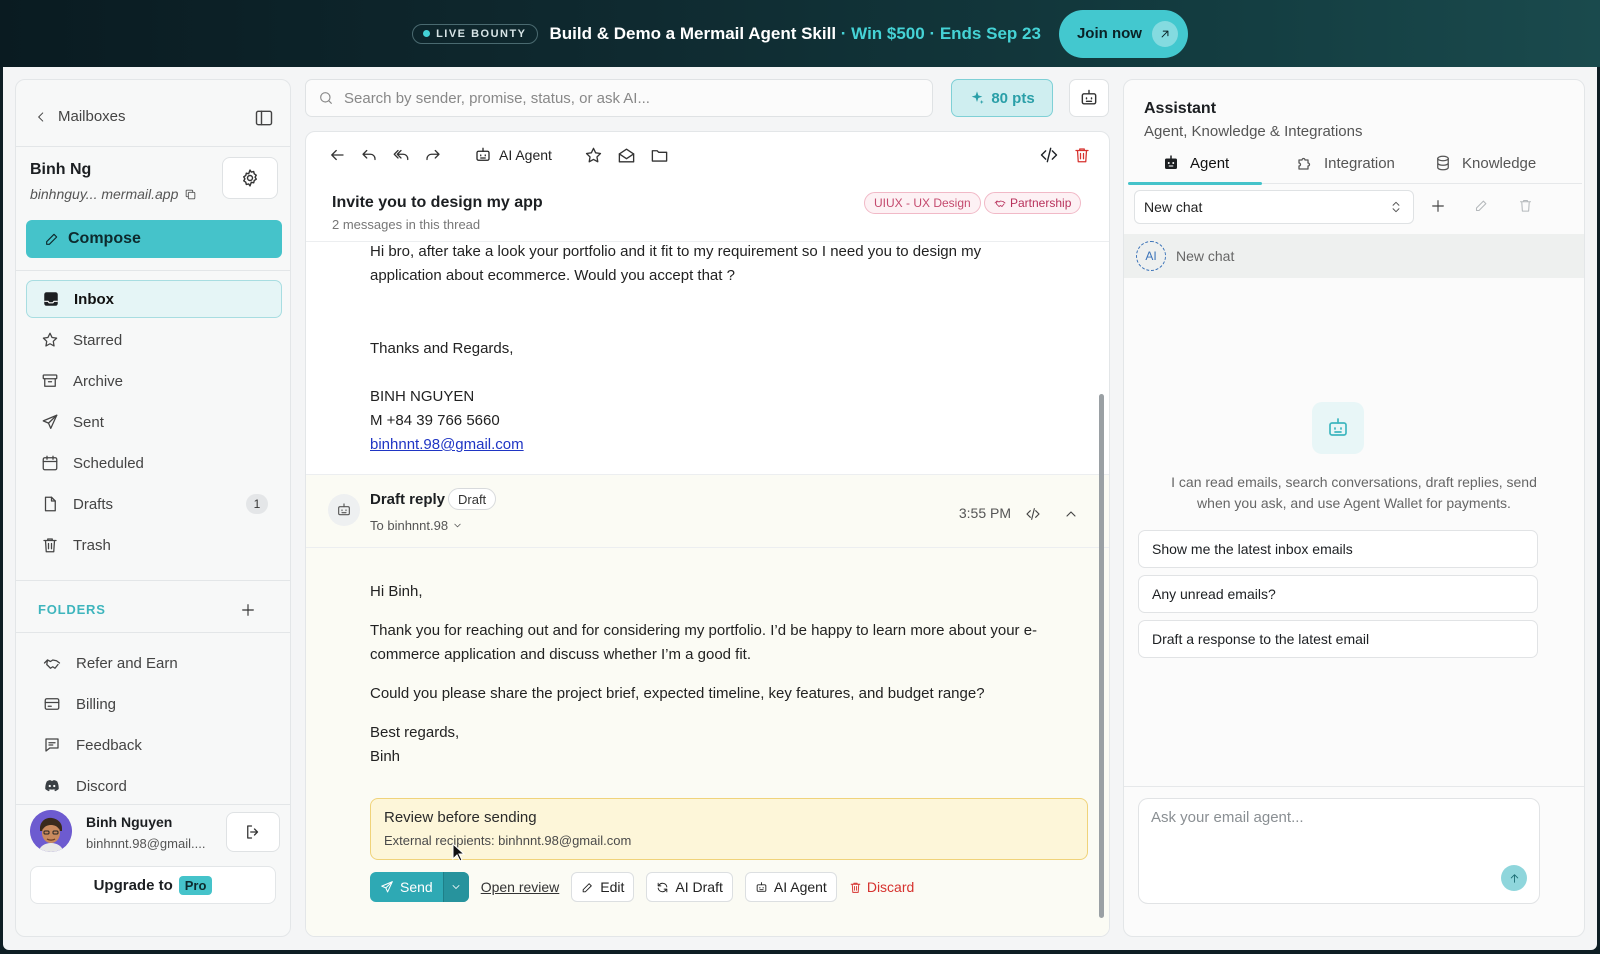 The width and height of the screenshot is (1600, 954). I want to click on tab-agent: Agent, so click(1195, 167).